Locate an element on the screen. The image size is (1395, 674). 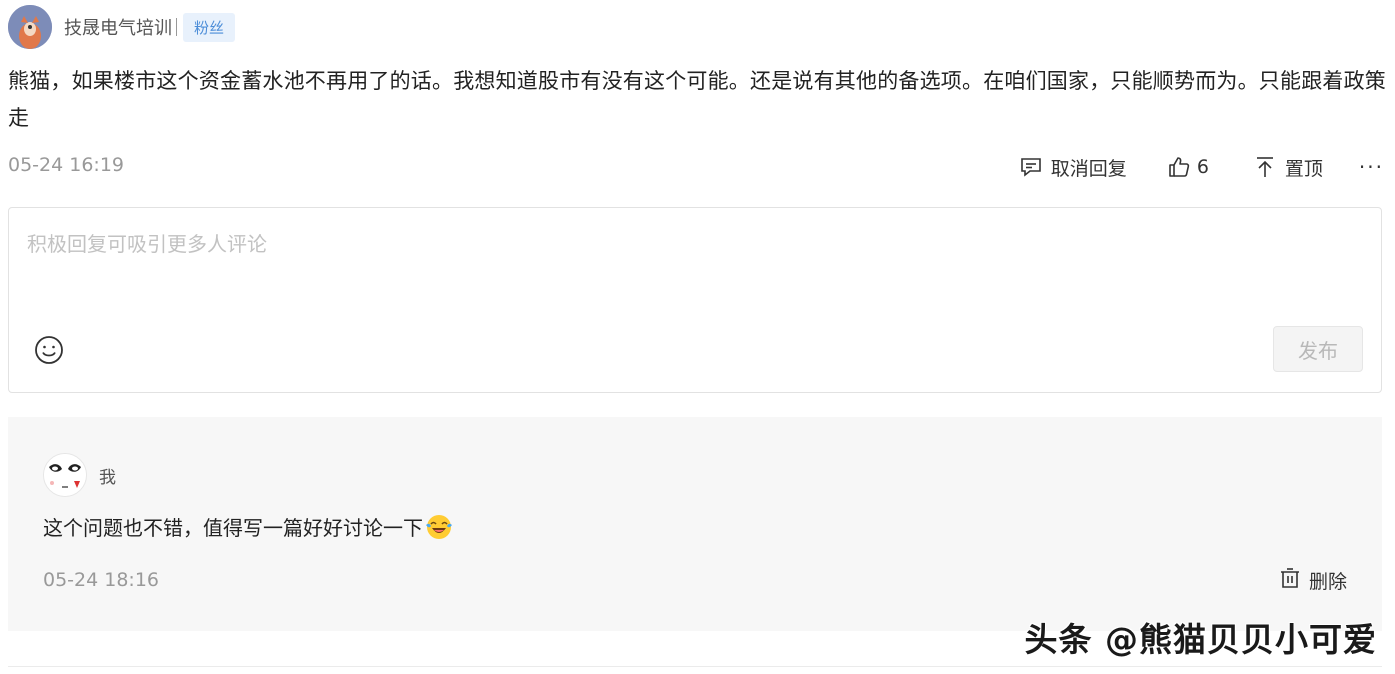
more-button: ··· is located at coordinates (1371, 167).